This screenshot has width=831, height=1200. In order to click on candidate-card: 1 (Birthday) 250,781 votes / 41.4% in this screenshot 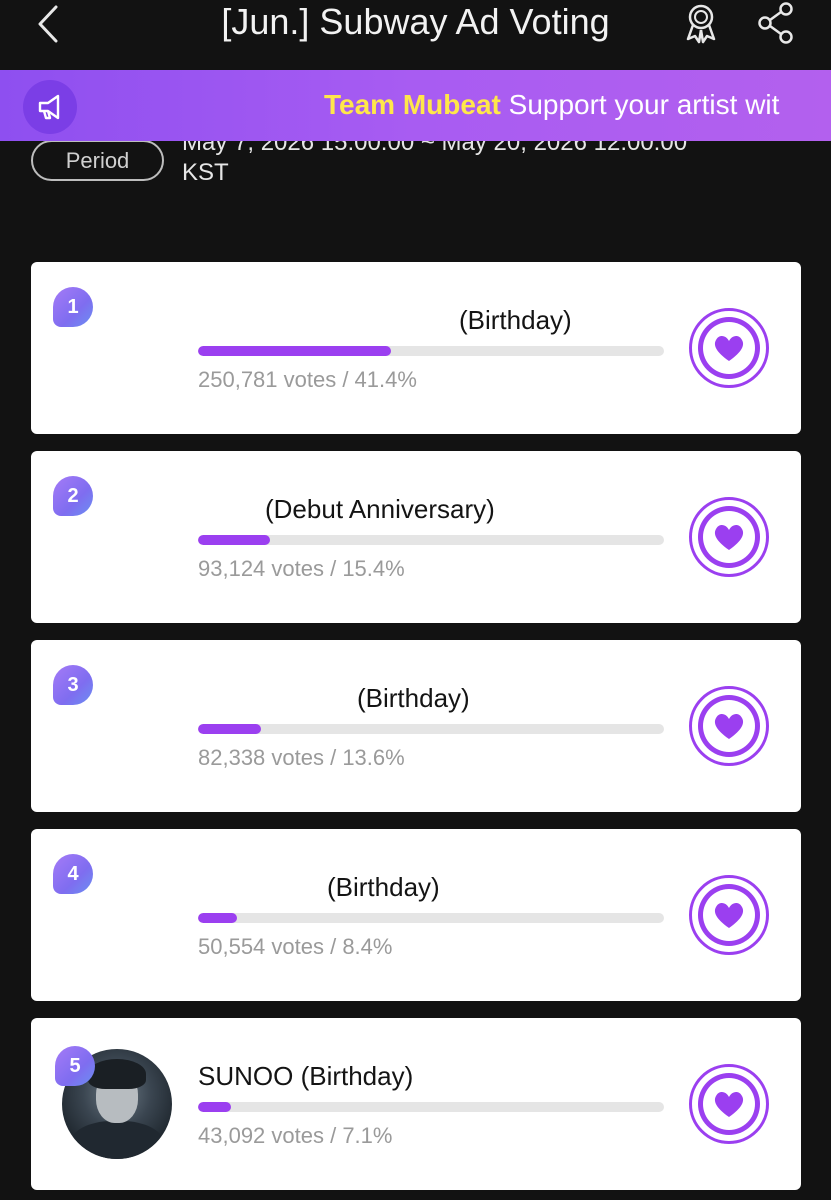, I will do `click(416, 348)`.